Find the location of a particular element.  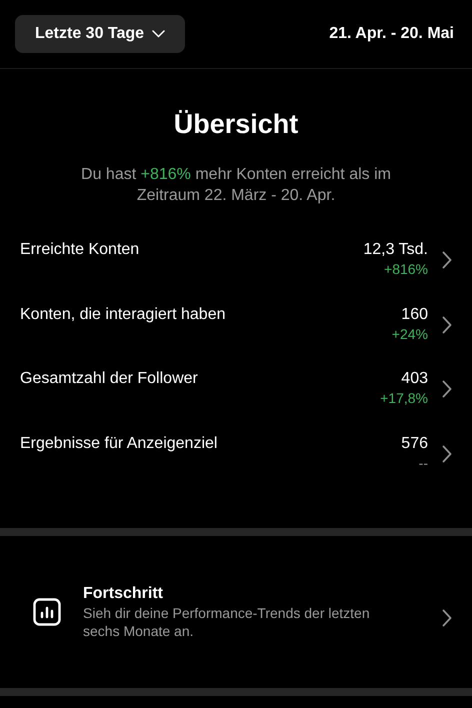

metric-row: Gesamtzahl der Follower 403 +17,8% is located at coordinates (236, 401).